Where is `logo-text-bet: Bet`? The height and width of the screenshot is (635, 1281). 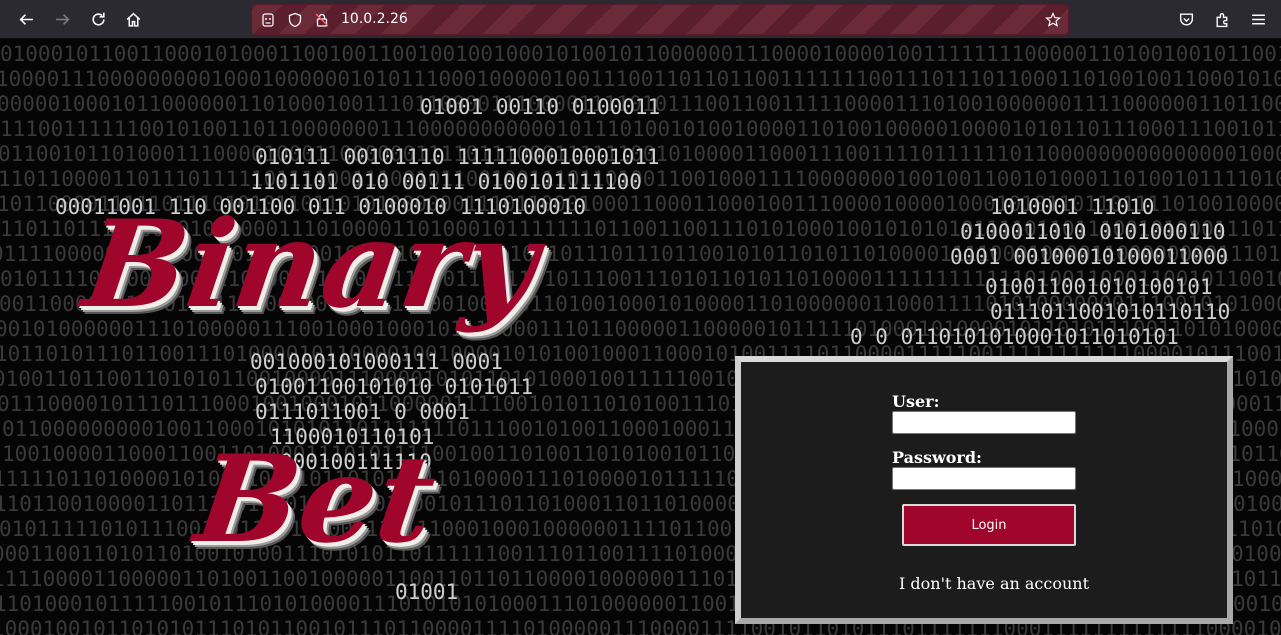
logo-text-bet: Bet is located at coordinates (316, 499).